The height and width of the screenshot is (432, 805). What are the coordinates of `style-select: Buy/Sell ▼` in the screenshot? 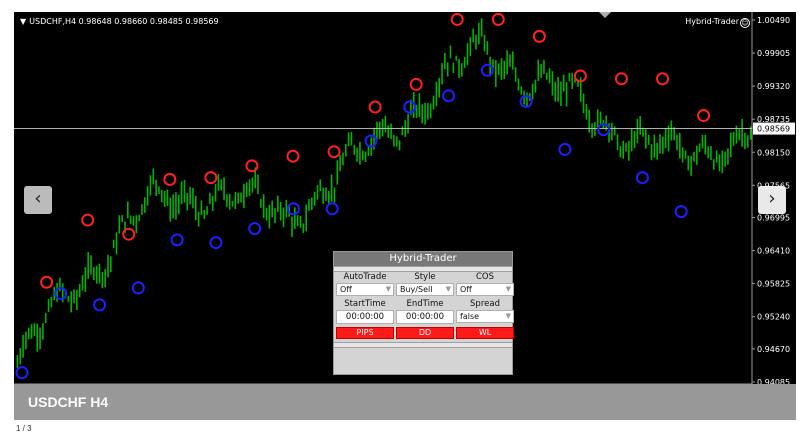 It's located at (425, 289).